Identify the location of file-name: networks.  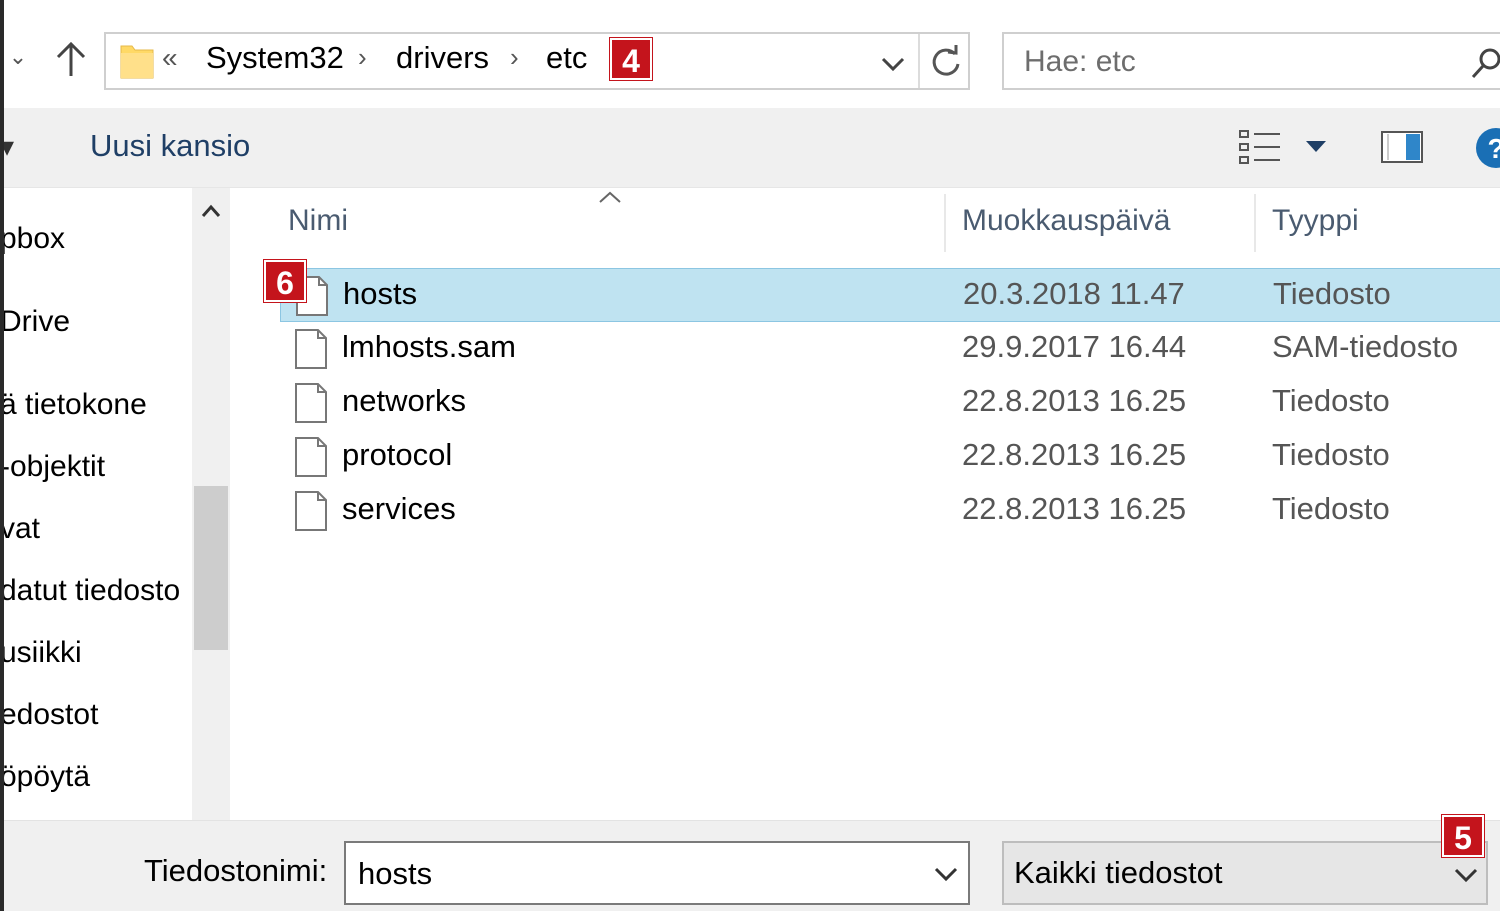
(404, 400).